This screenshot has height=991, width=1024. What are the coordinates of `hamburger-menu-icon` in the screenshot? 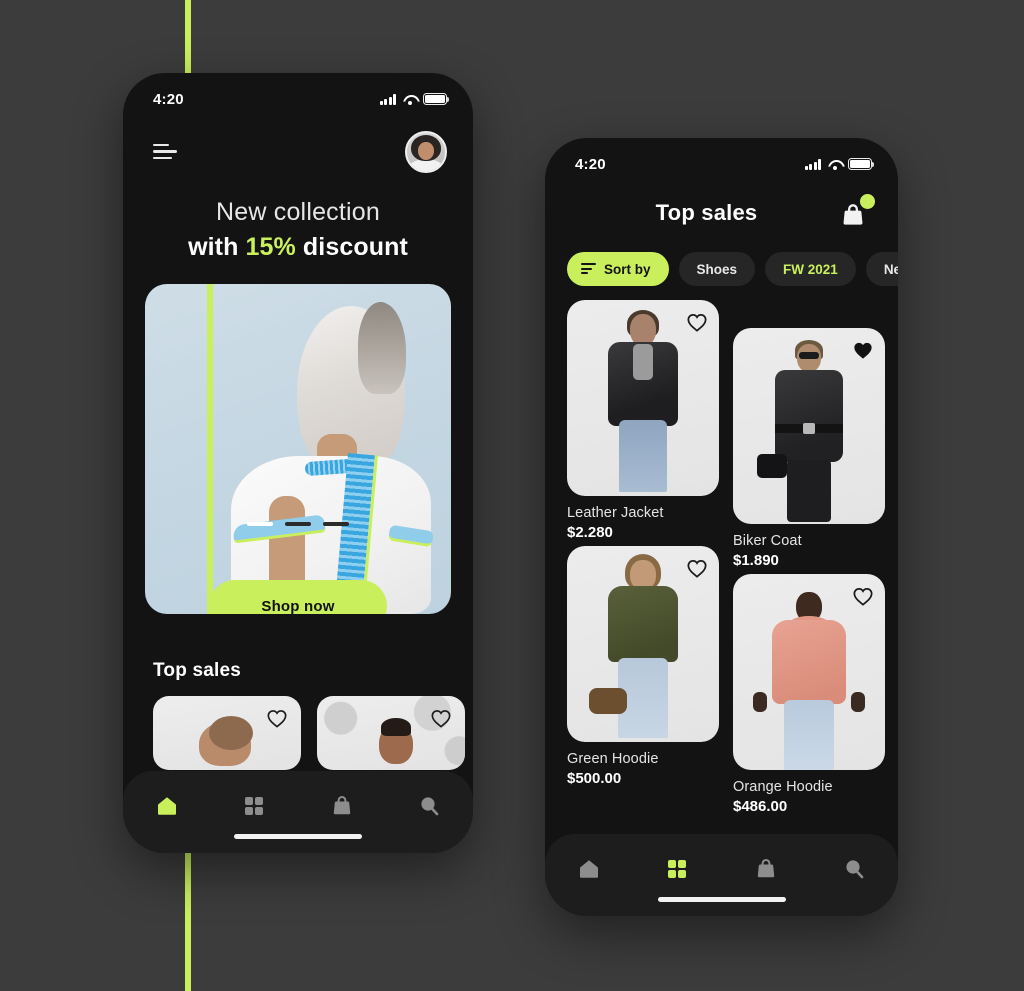 It's located at (165, 152).